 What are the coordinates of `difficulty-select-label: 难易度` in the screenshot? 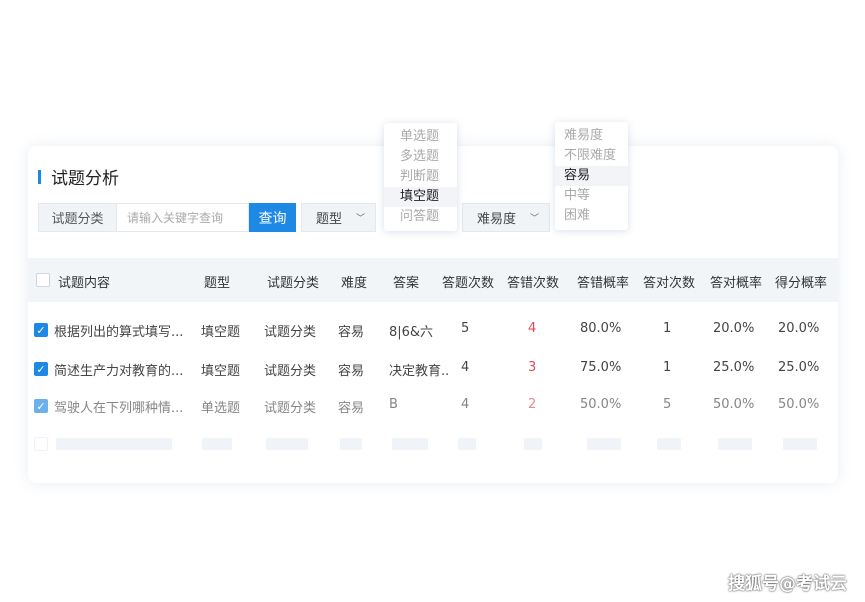 It's located at (497, 219).